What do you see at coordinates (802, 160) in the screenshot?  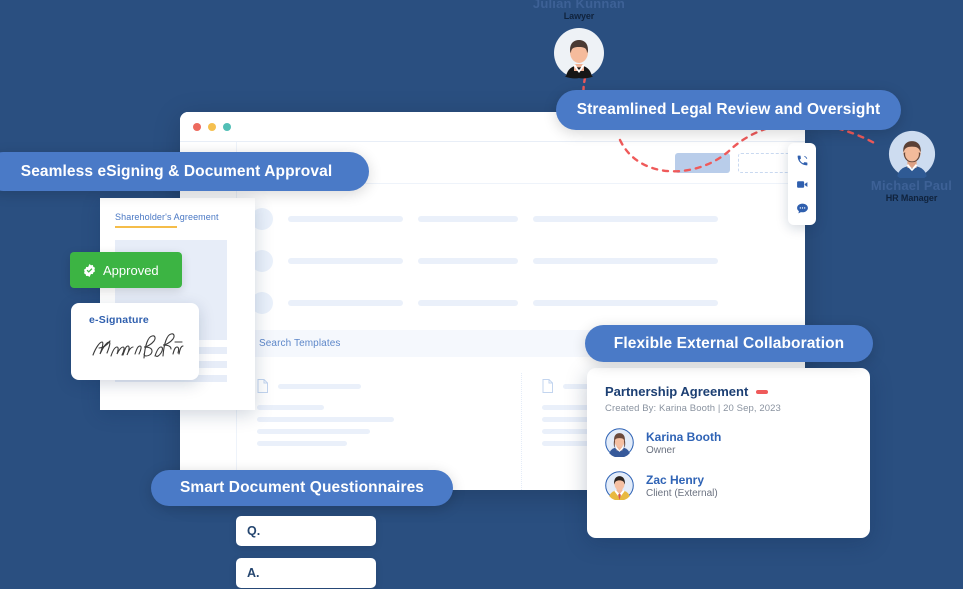 I see `phone-icon` at bounding box center [802, 160].